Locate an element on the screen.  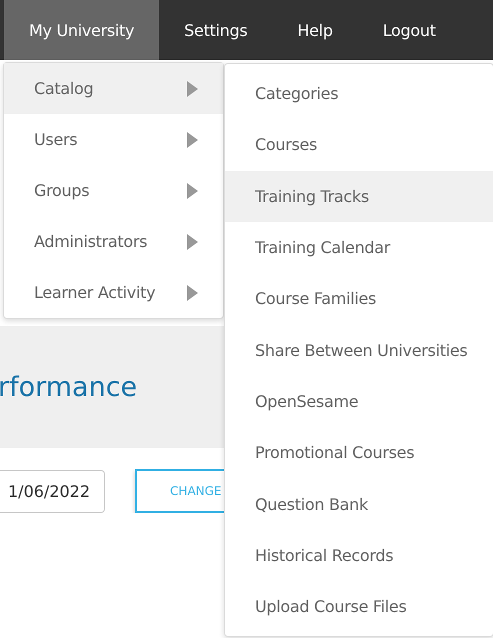
menu-item: Learner Activity is located at coordinates (113, 292).